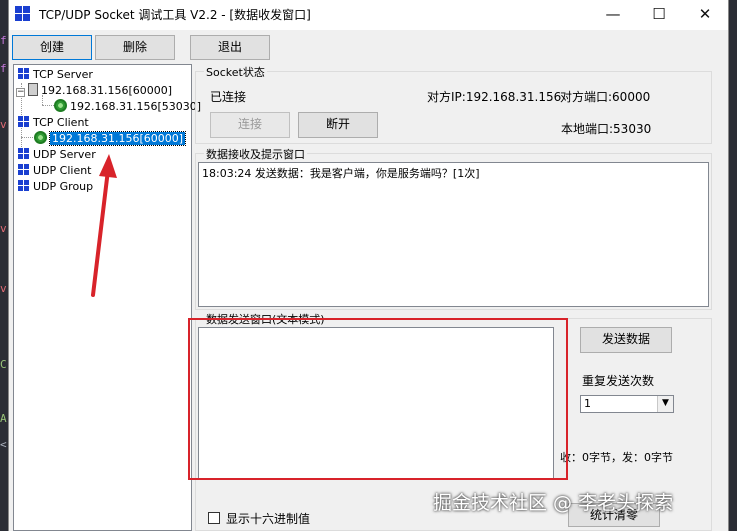 The width and height of the screenshot is (737, 531). I want to click on repeat-count-label: 重复发送次数, so click(618, 381).